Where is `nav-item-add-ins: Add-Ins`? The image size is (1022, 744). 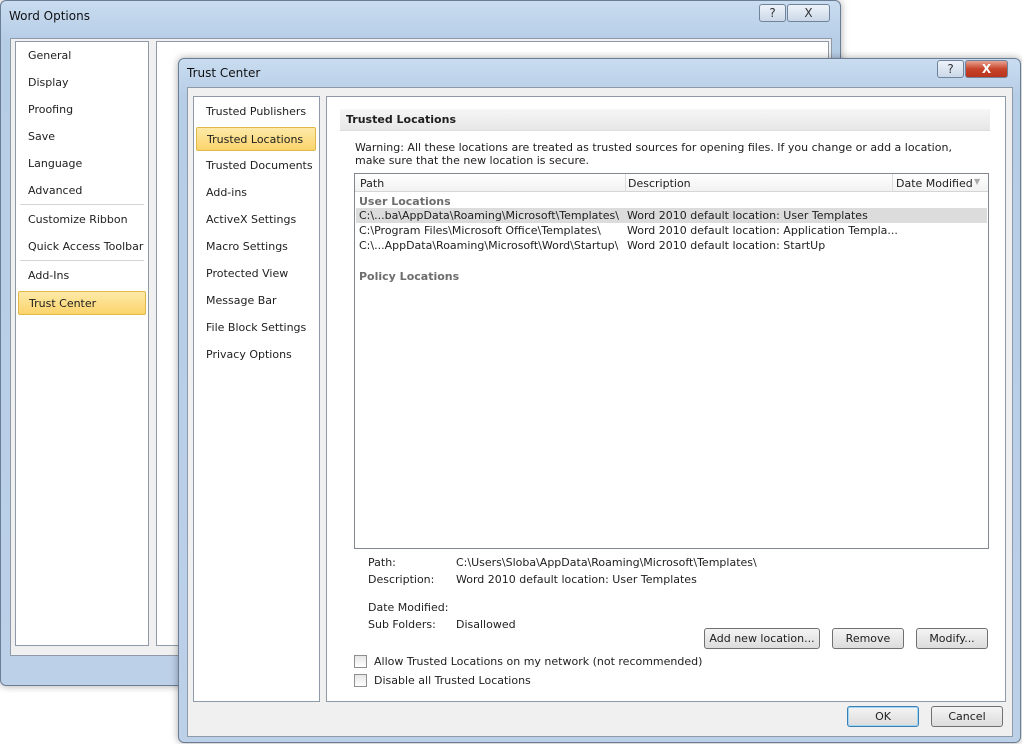 nav-item-add-ins: Add-Ins is located at coordinates (82, 276).